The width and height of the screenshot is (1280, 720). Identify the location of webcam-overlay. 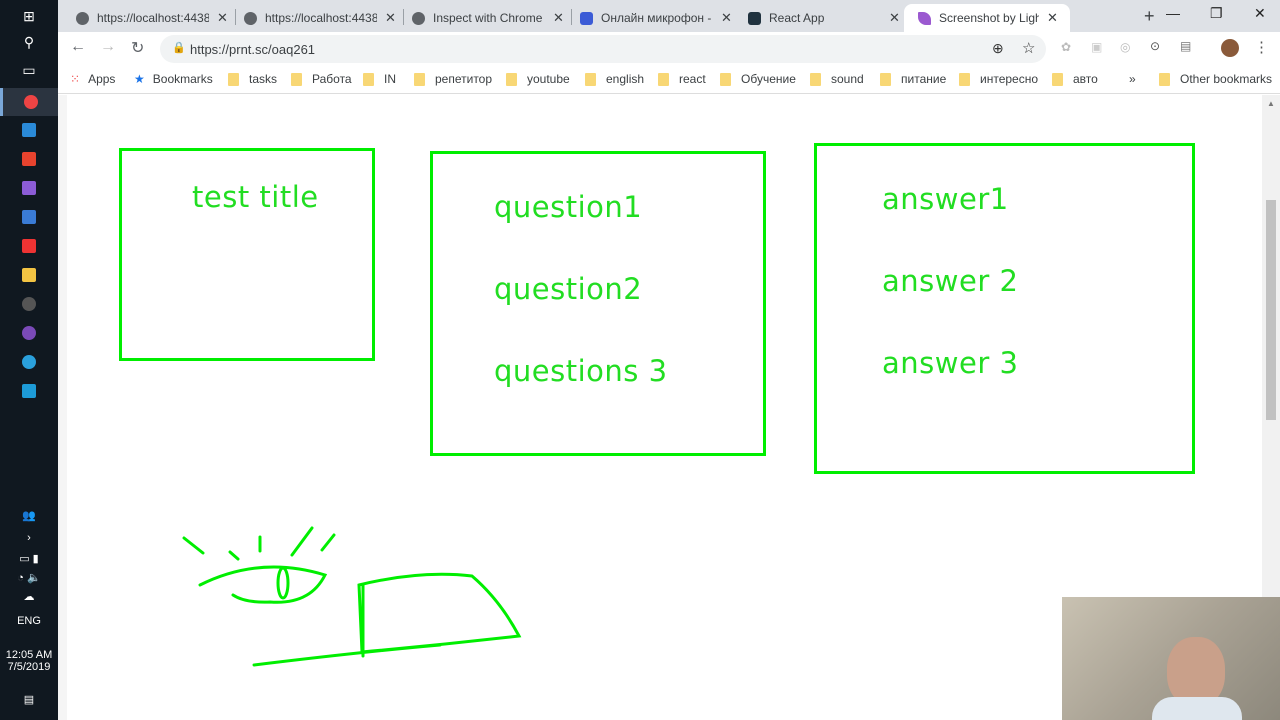
(1171, 658).